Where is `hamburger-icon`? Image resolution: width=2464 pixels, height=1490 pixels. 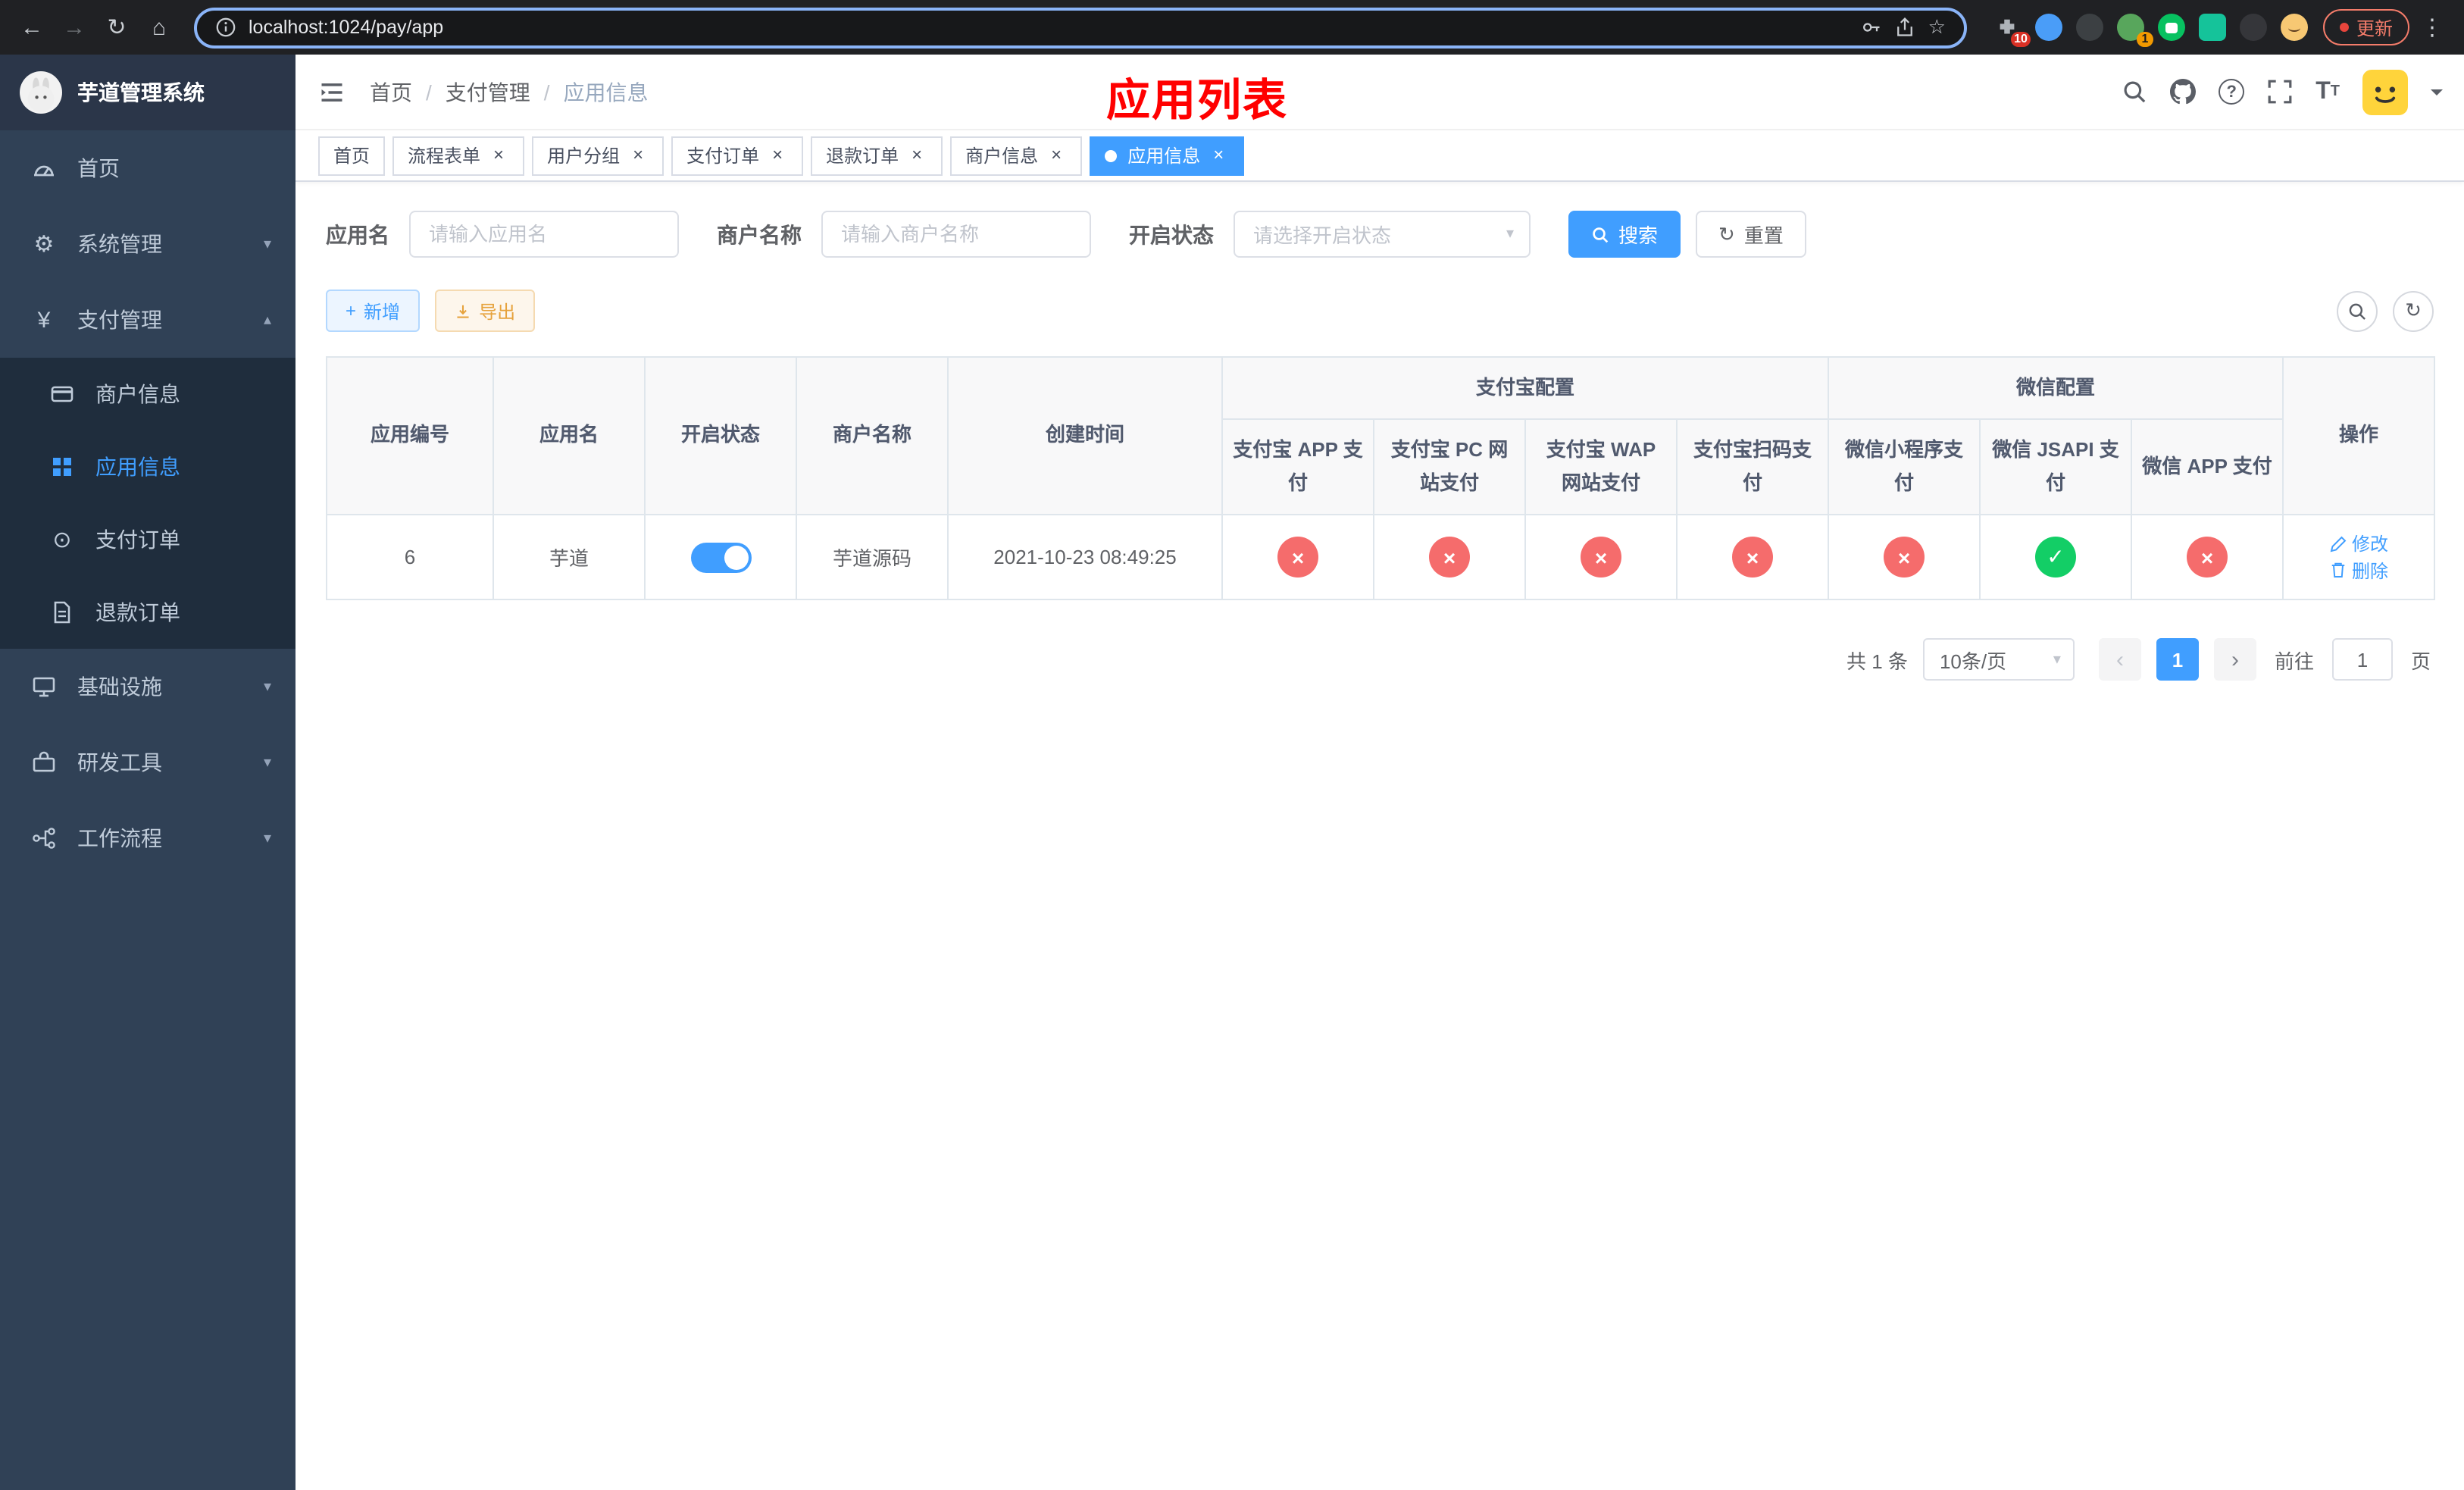
hamburger-icon is located at coordinates (332, 91).